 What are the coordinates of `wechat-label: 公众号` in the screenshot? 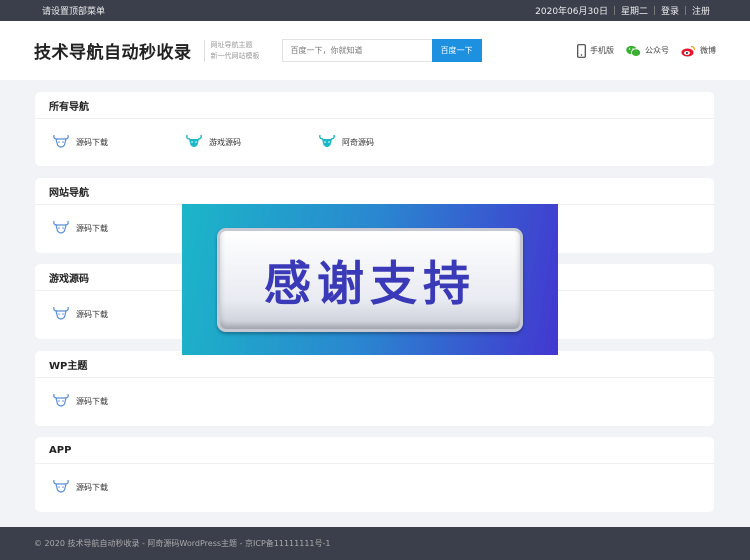 It's located at (657, 50).